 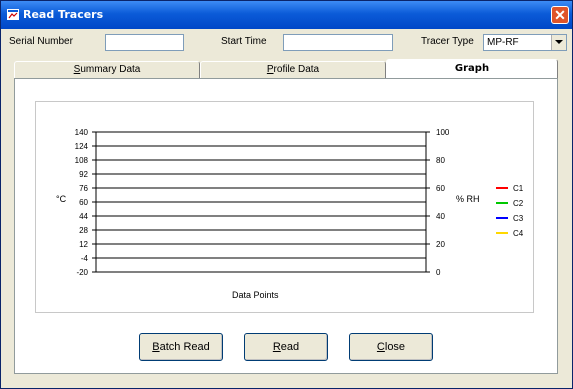 What do you see at coordinates (440, 188) in the screenshot?
I see `right-tick-label: 60` at bounding box center [440, 188].